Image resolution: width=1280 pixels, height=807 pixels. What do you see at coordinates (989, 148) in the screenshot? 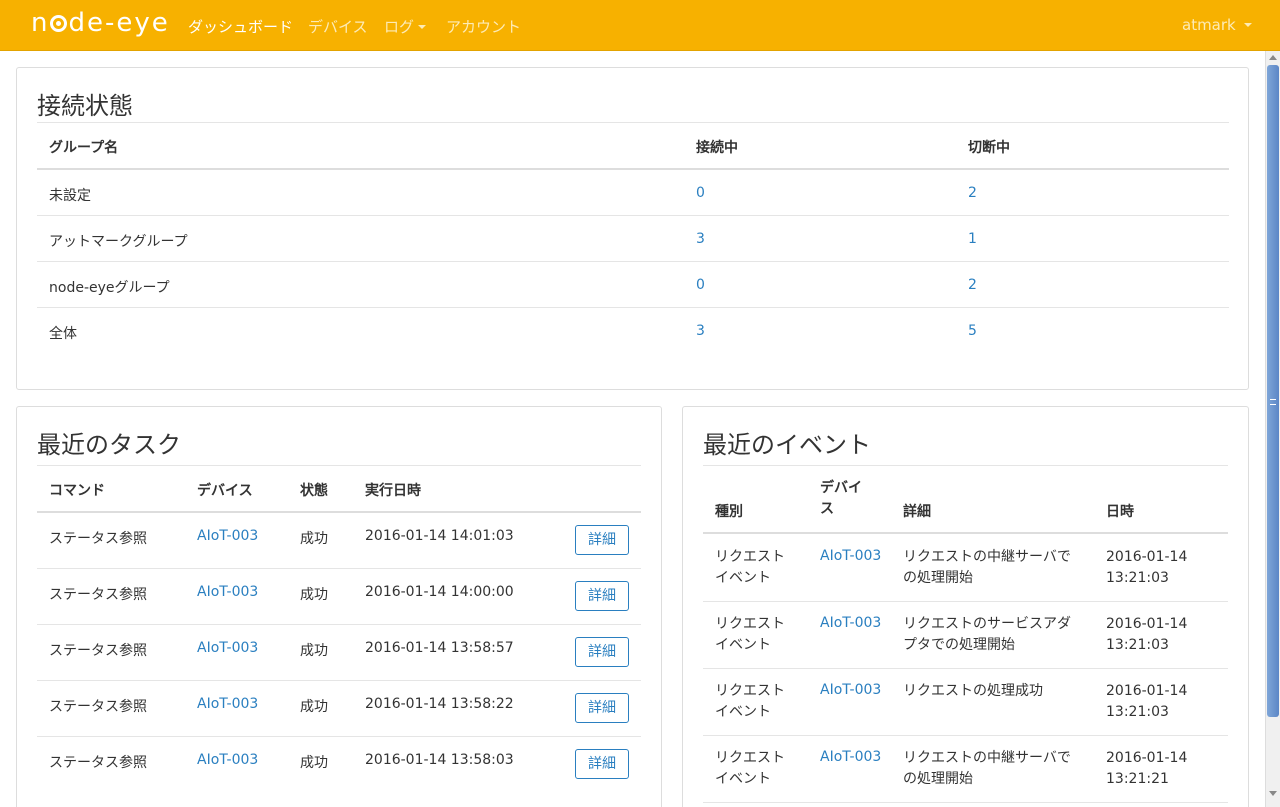
I see `col-disconnected: 切断中` at bounding box center [989, 148].